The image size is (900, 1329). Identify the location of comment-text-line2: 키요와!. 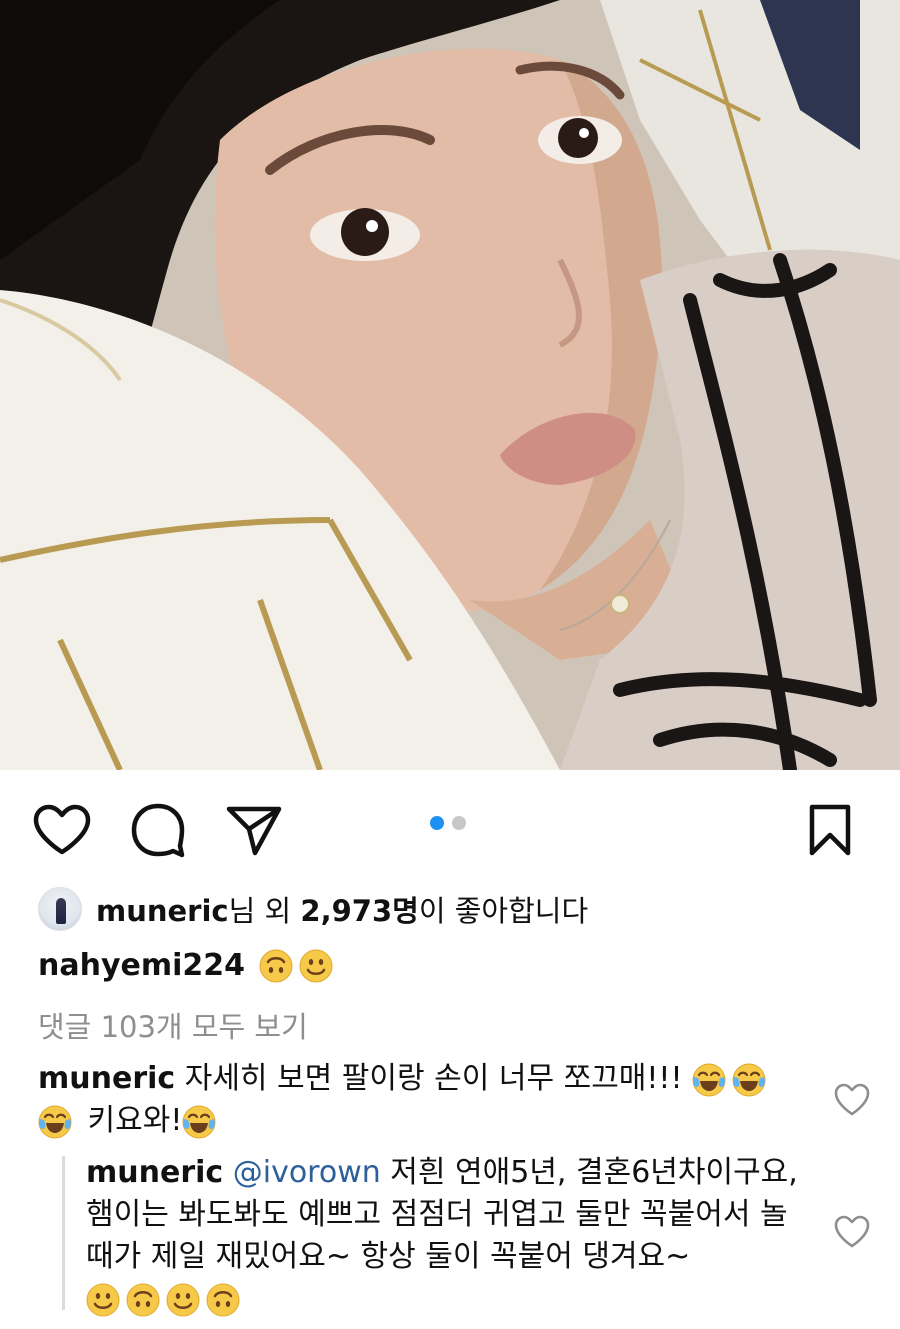
(130, 1120).